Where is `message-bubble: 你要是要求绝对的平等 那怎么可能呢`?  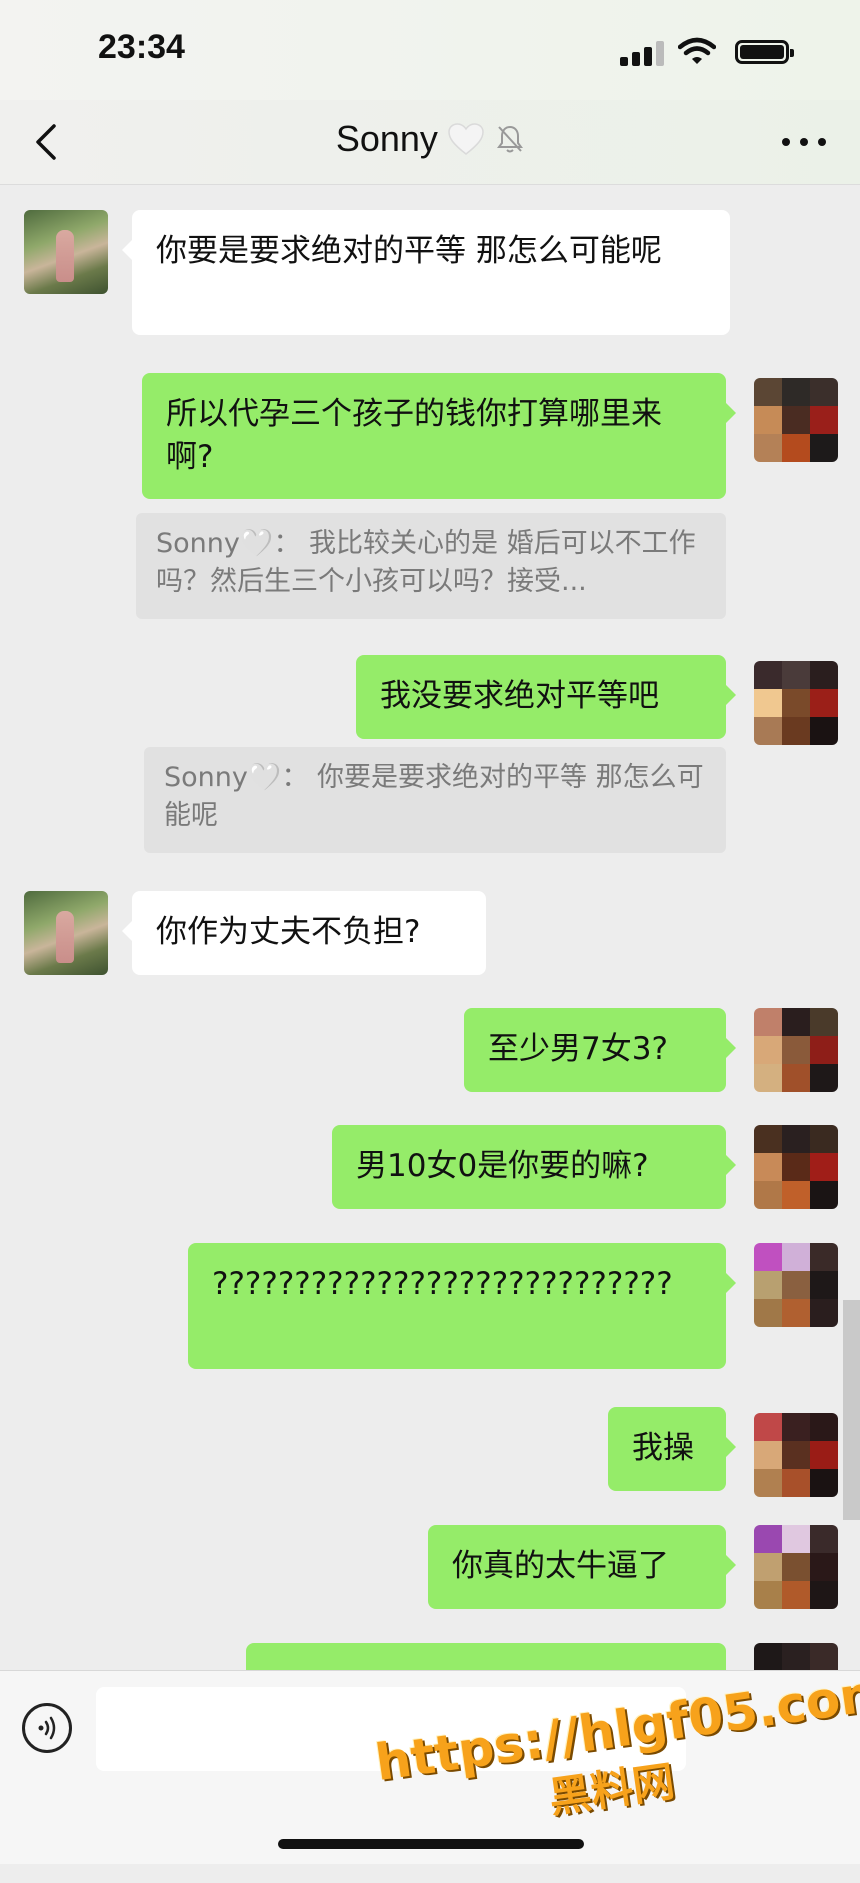
message-bubble: 你要是要求绝对的平等 那怎么可能呢 is located at coordinates (426, 272).